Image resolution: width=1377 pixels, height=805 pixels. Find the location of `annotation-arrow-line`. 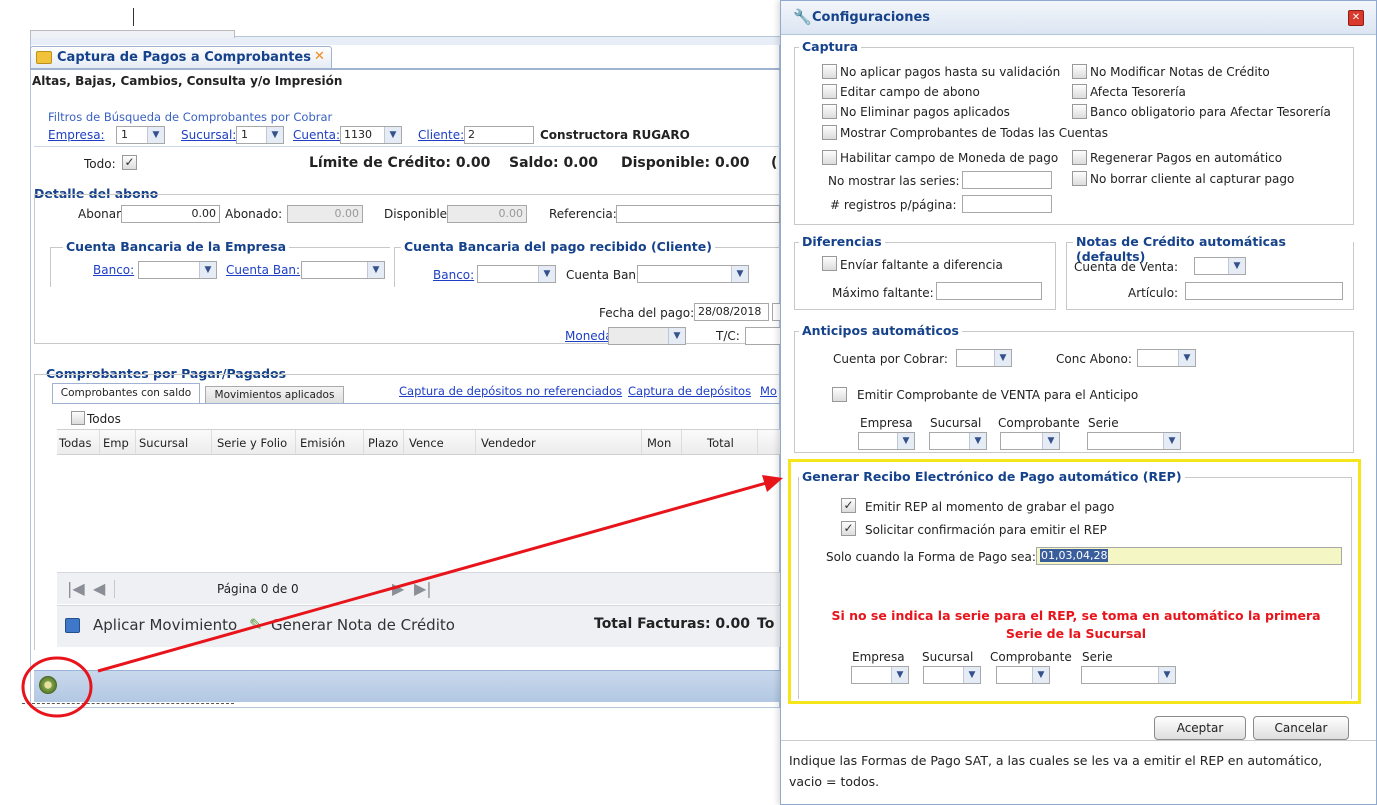

annotation-arrow-line is located at coordinates (434, 576).